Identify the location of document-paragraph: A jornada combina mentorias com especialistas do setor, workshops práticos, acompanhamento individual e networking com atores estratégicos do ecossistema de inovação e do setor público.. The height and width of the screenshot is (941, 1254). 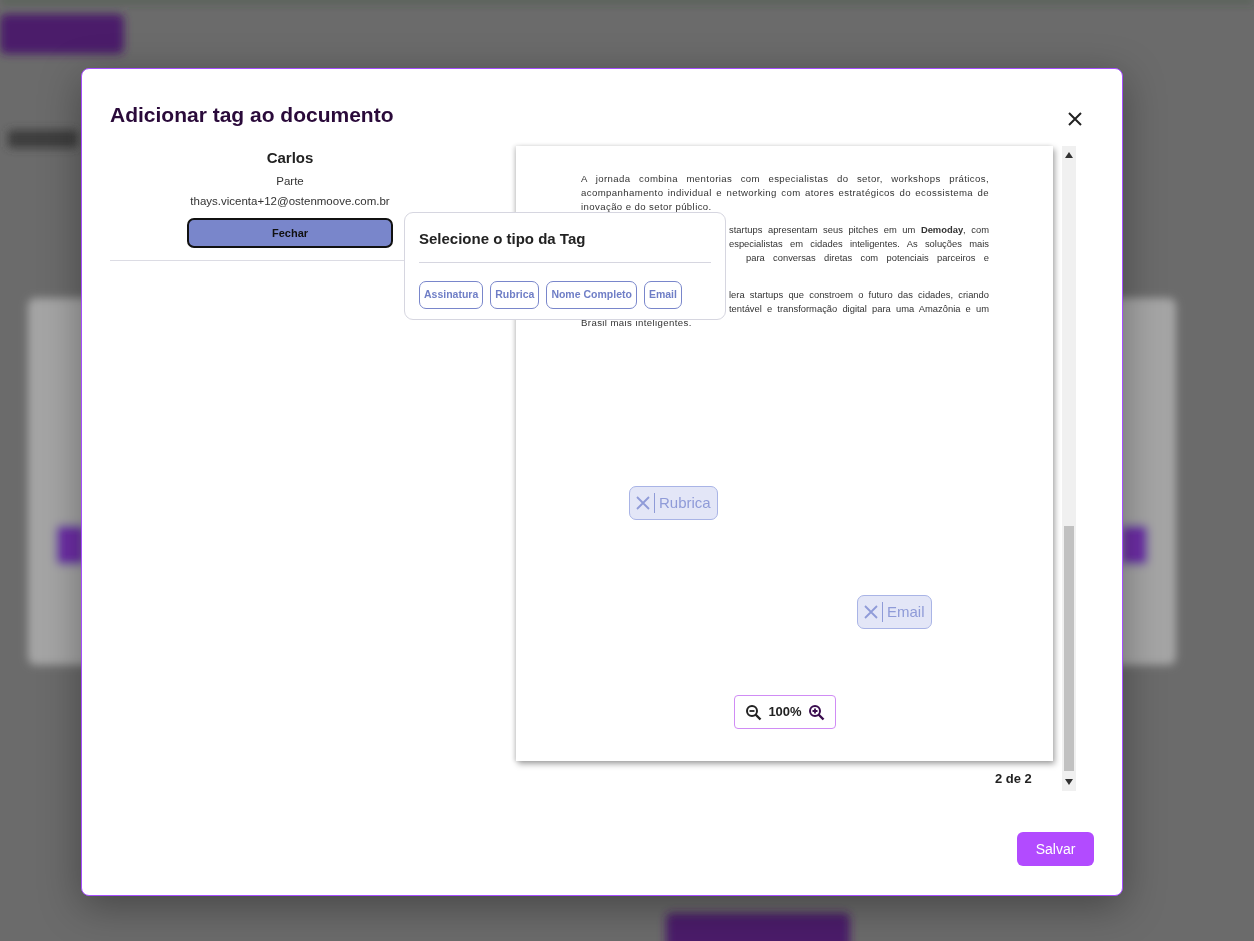
(785, 193).